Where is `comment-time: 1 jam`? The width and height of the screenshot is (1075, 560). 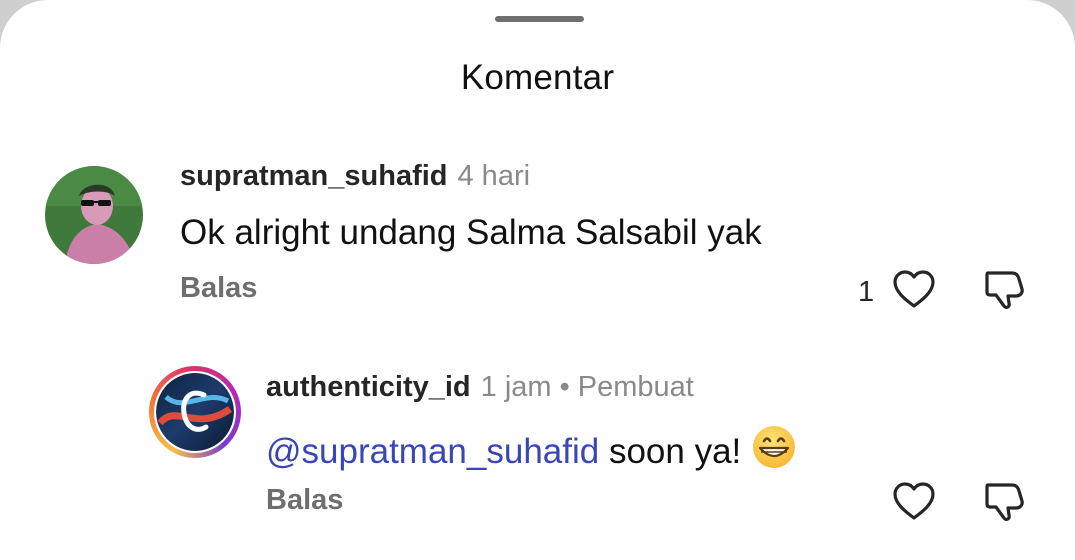 comment-time: 1 jam is located at coordinates (516, 387).